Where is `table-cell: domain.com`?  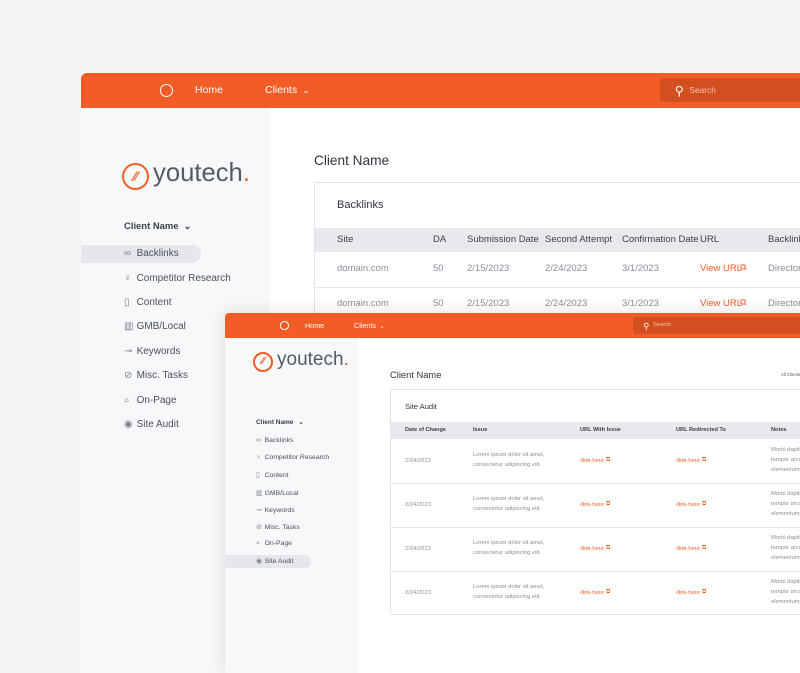 table-cell: domain.com is located at coordinates (363, 268).